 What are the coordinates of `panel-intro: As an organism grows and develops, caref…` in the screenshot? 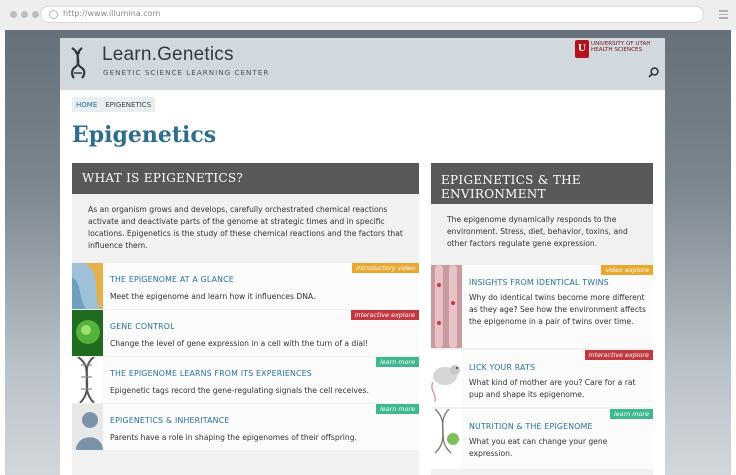 It's located at (245, 227).